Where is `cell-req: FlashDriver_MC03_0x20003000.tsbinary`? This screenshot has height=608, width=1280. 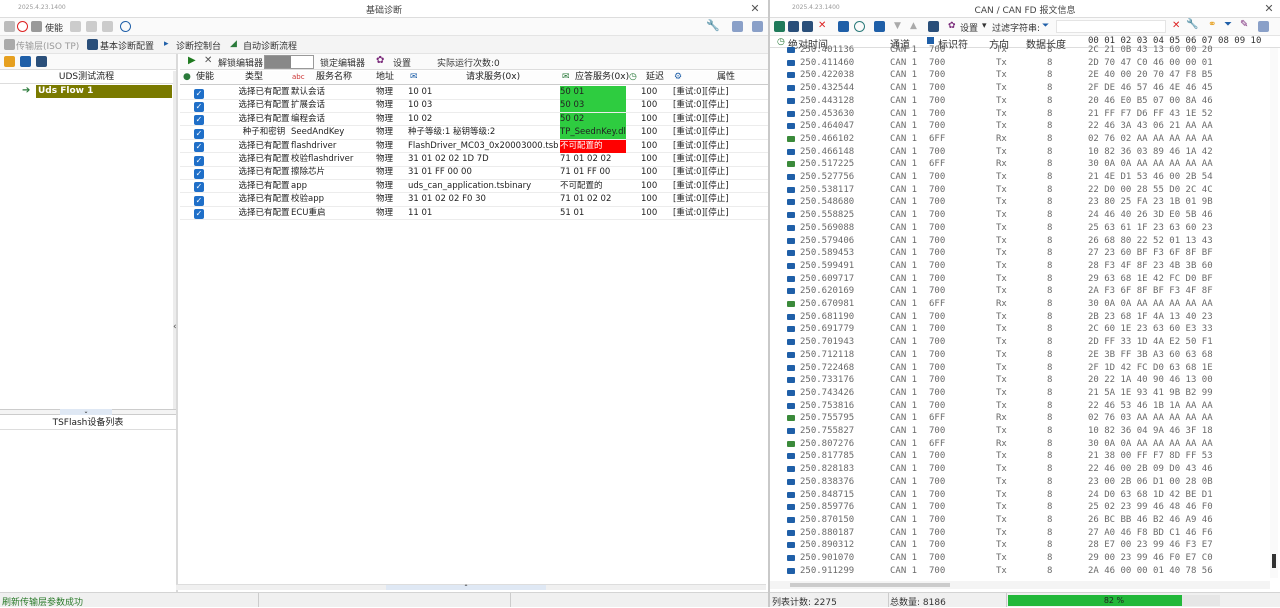 cell-req: FlashDriver_MC03_0x20003000.tsbinary is located at coordinates (483, 146).